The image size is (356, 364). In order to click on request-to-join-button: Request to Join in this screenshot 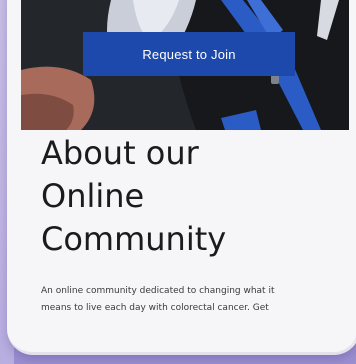, I will do `click(189, 54)`.